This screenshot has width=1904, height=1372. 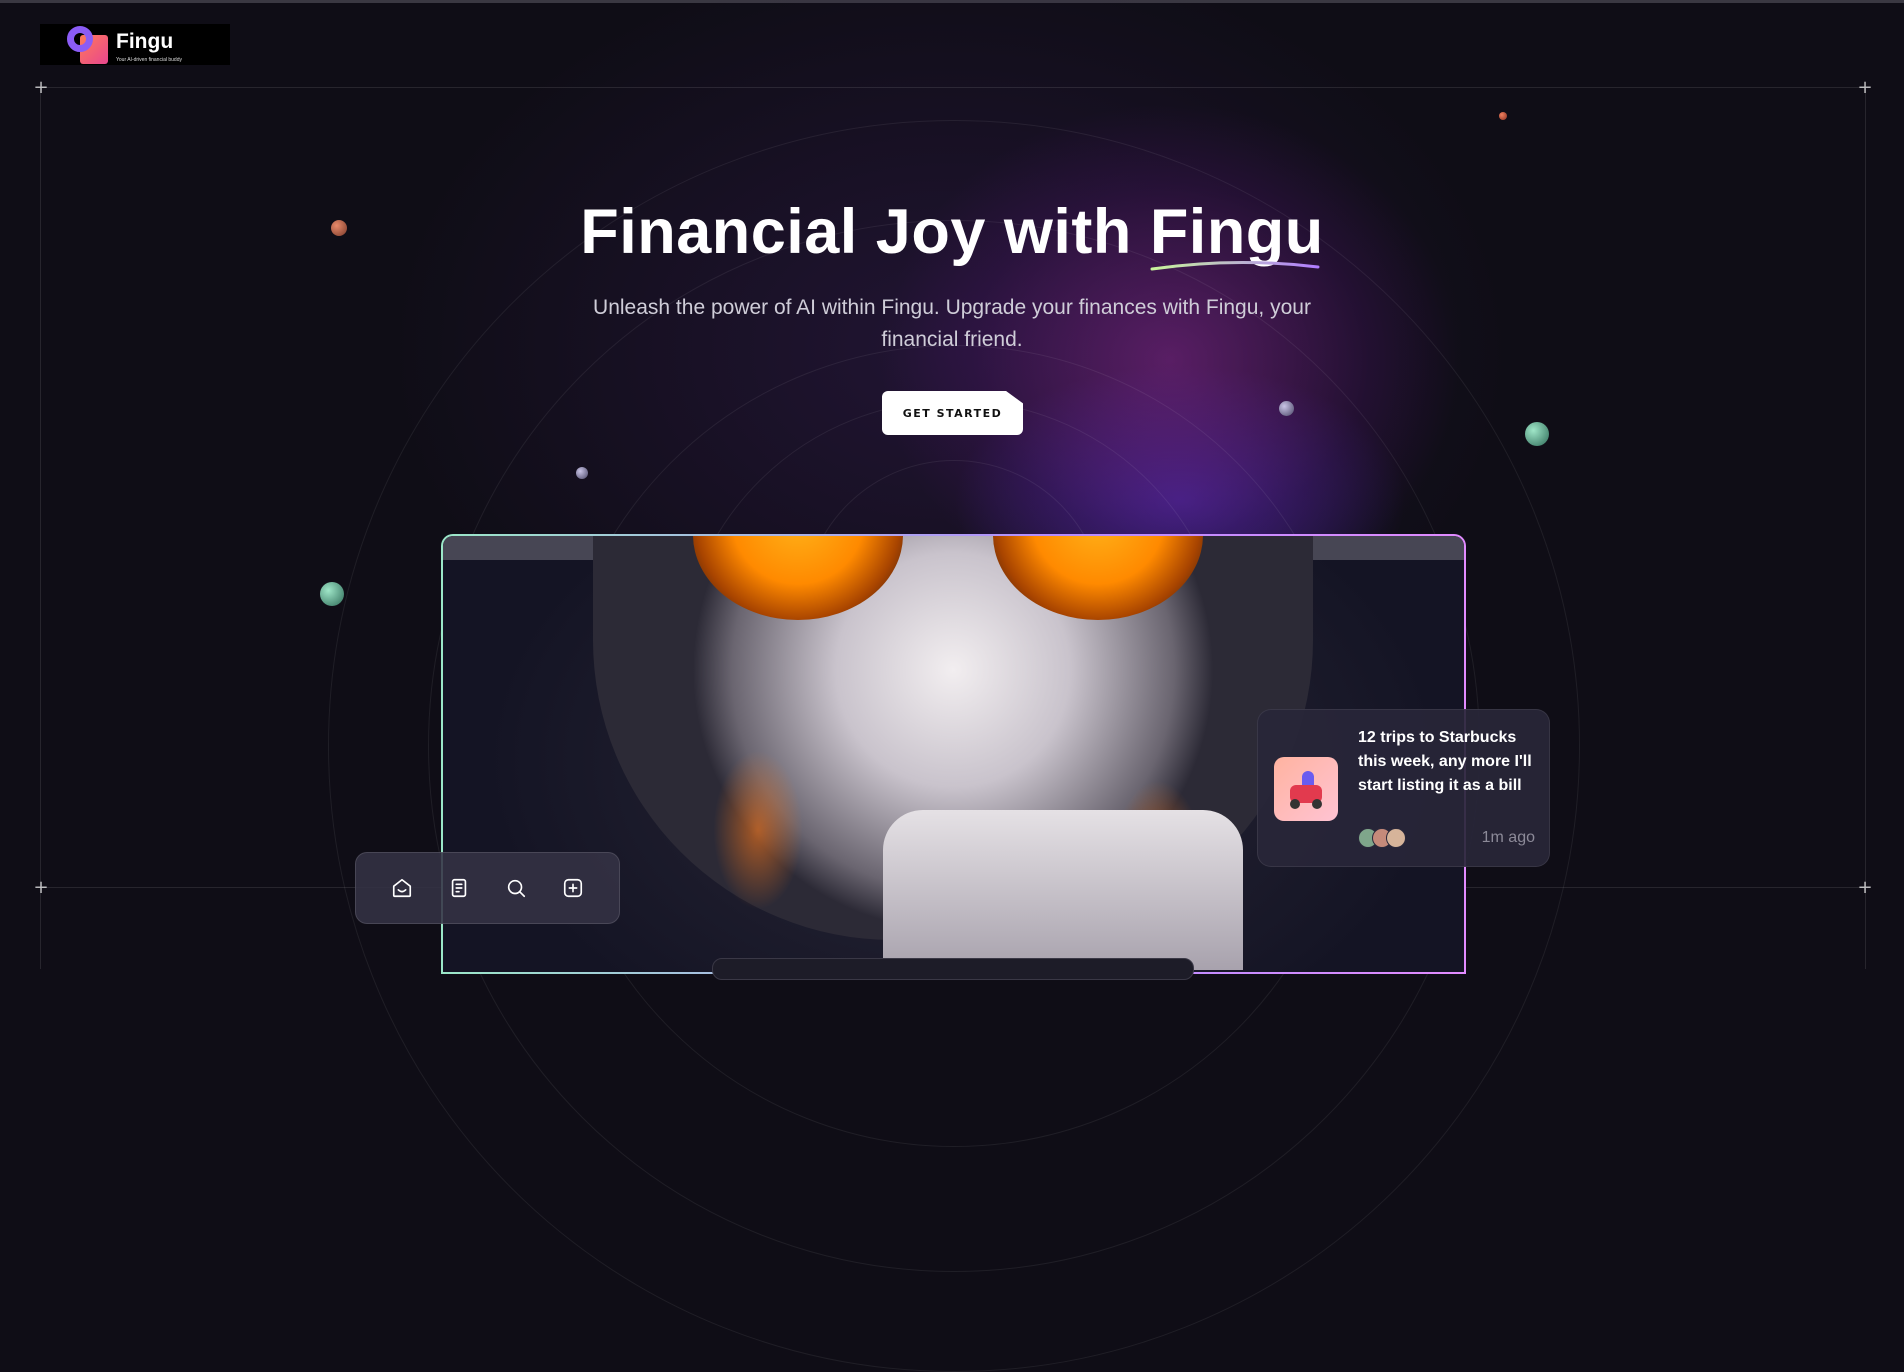 I want to click on notification-time: 1m ago, so click(x=1508, y=837).